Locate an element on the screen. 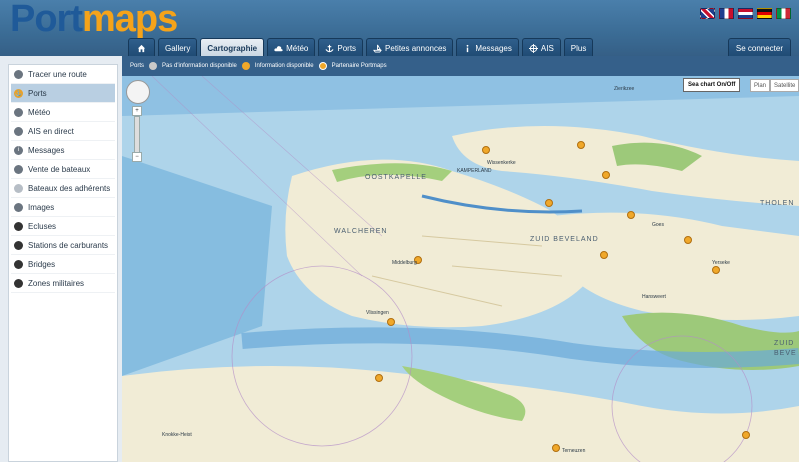  map-label-tholen: THOLEN is located at coordinates (777, 203).